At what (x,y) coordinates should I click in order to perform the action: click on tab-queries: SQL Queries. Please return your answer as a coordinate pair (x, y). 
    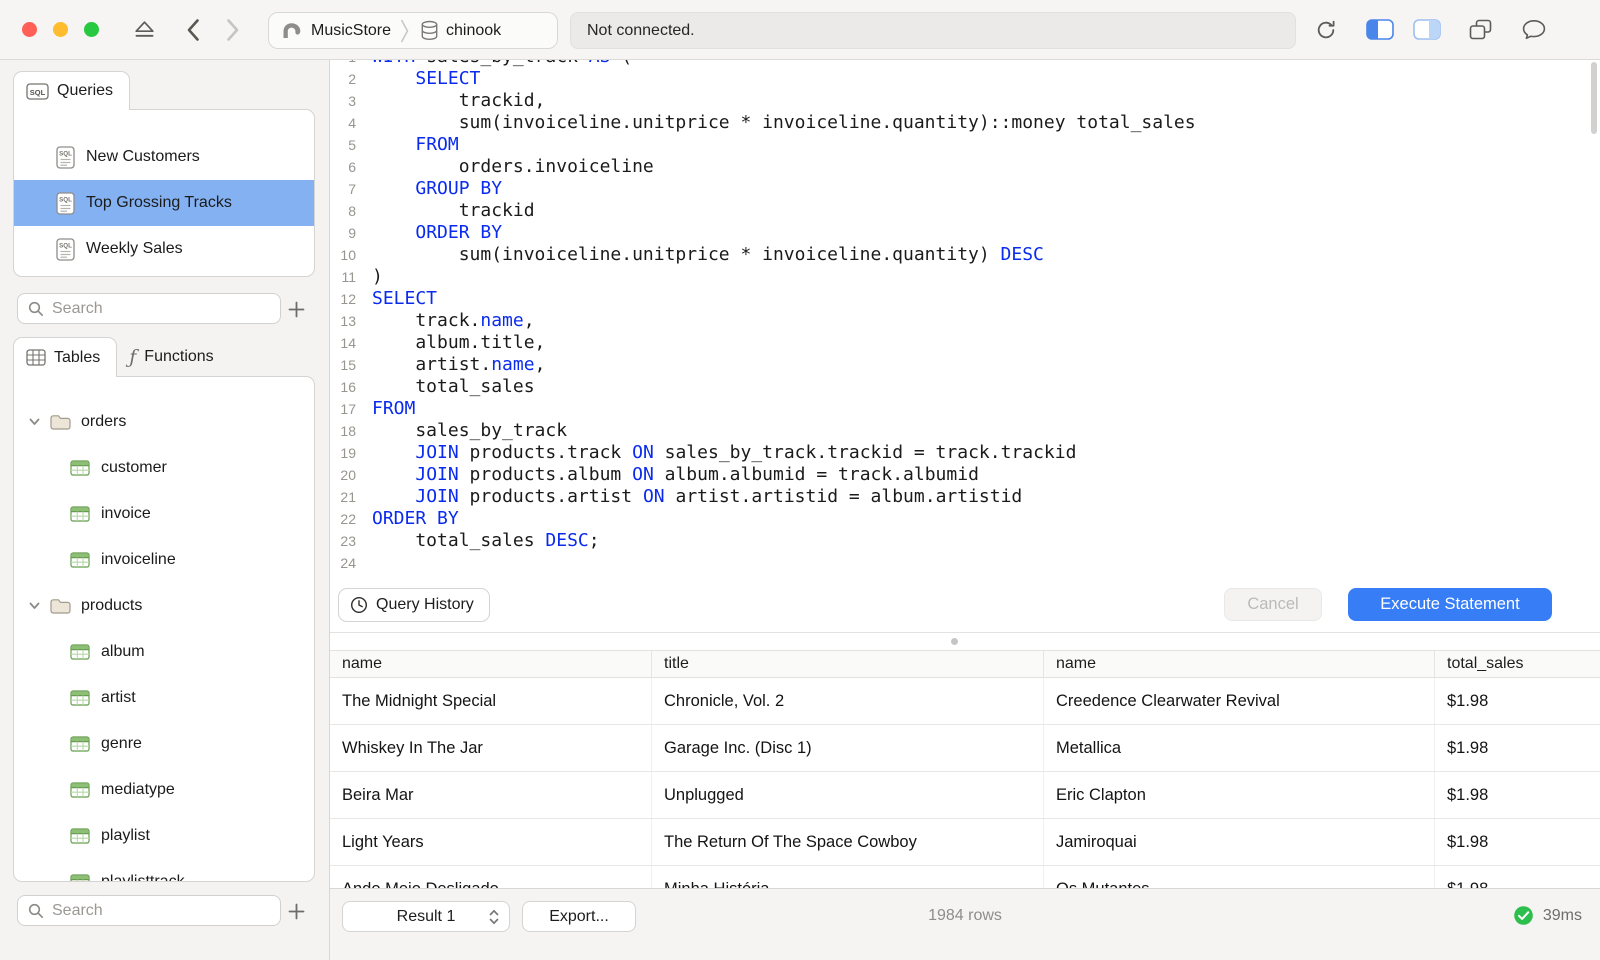
    Looking at the image, I should click on (72, 90).